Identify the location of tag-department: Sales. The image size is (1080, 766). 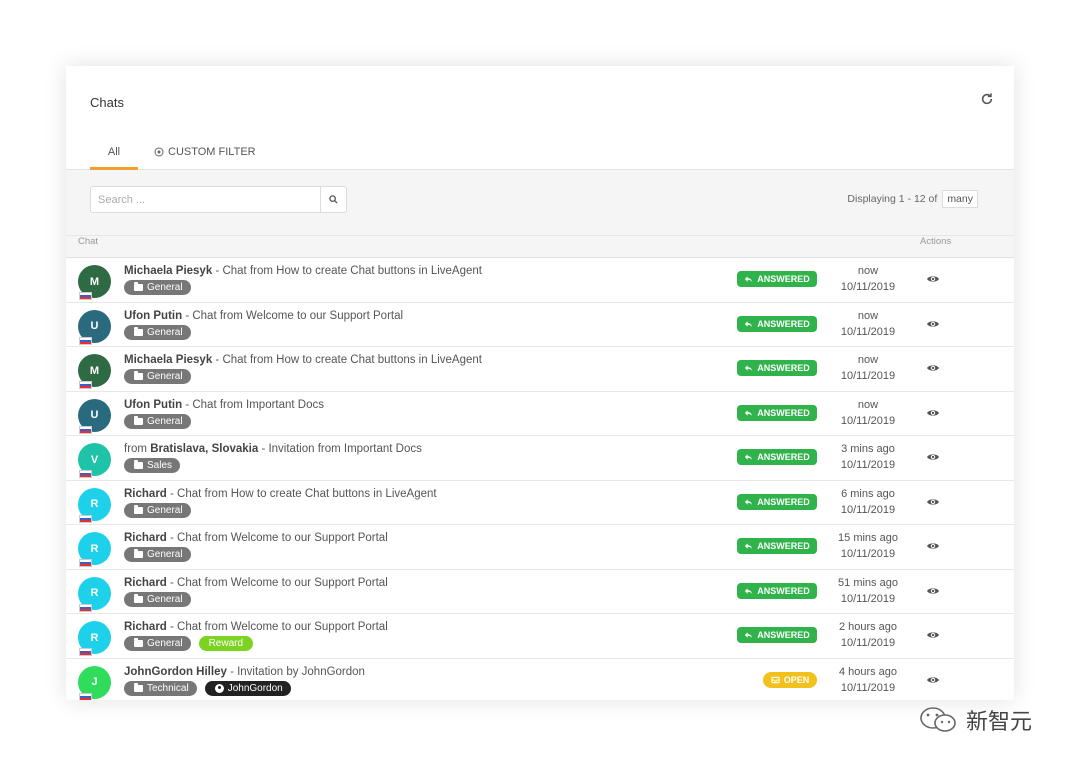
(152, 465).